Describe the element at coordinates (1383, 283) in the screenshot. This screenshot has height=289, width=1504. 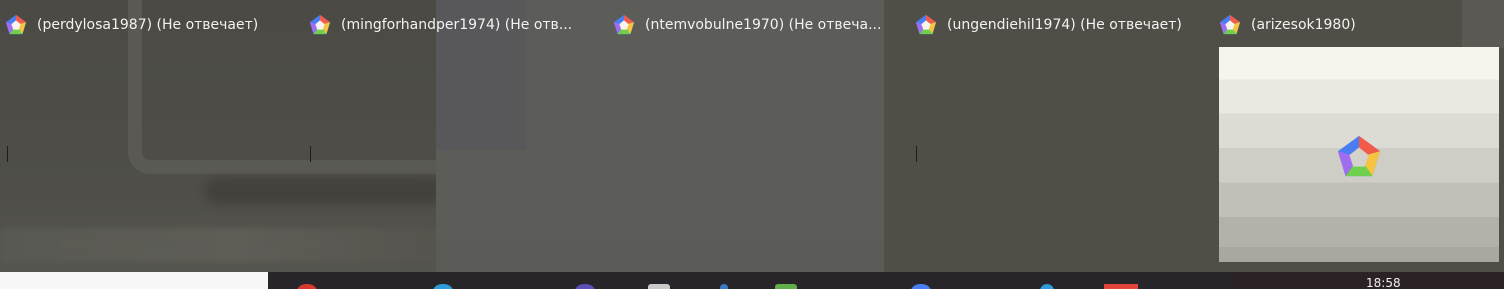
I see `taskbar-clock: 18:58` at that location.